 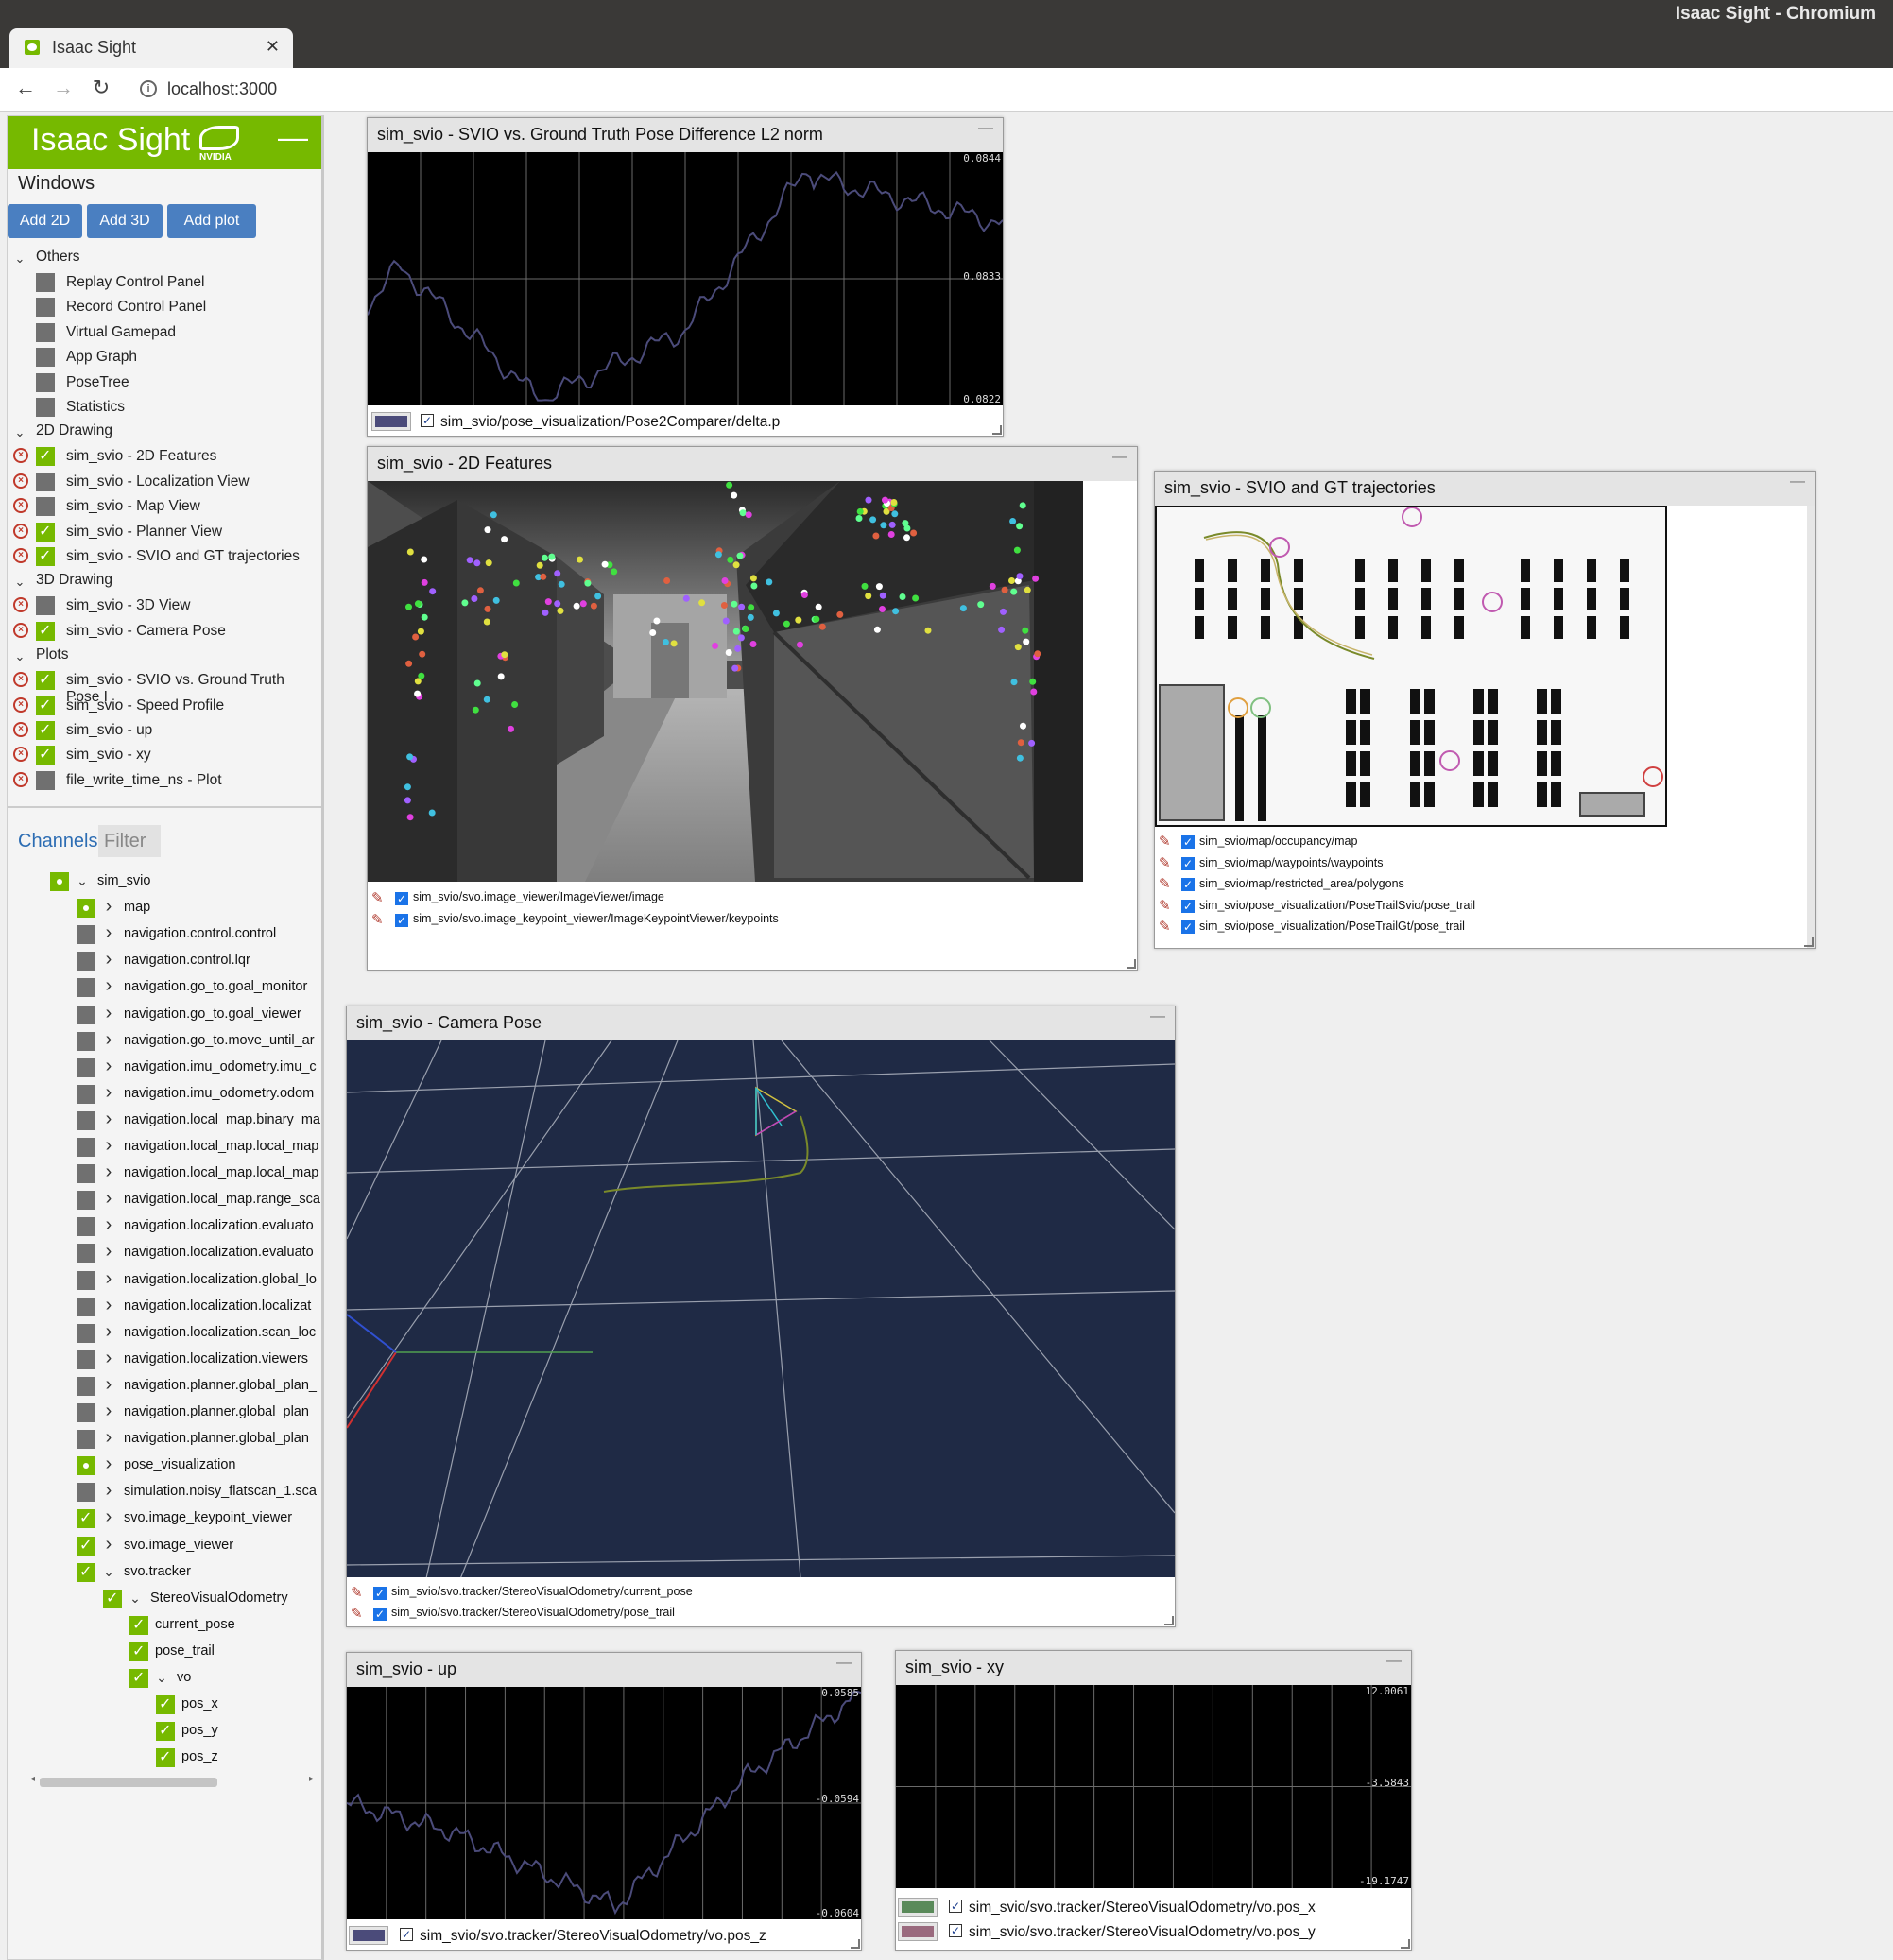 What do you see at coordinates (157, 1571) in the screenshot?
I see `channel-label: svo.tracker` at bounding box center [157, 1571].